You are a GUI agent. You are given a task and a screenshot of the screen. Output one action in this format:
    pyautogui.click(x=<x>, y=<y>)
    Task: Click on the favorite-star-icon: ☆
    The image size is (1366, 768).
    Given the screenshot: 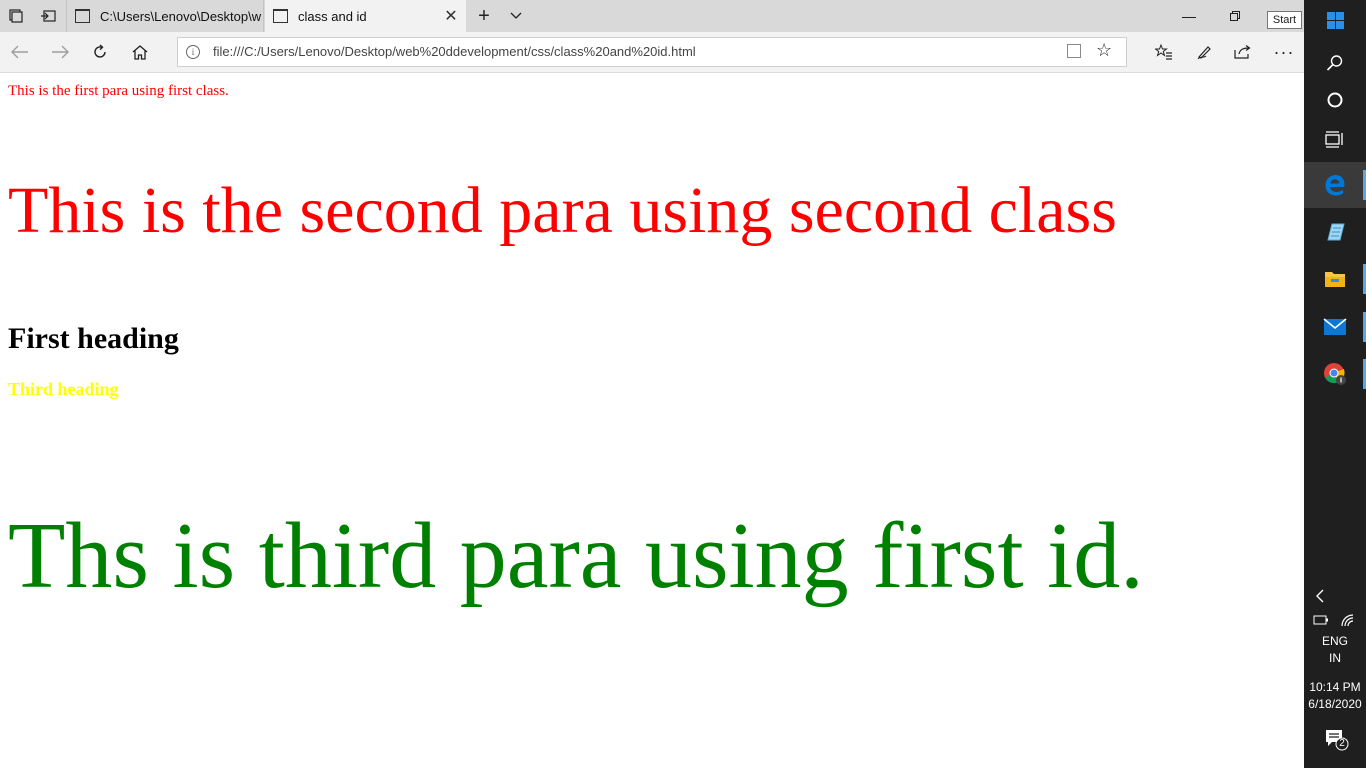 What is the action you would take?
    pyautogui.click(x=1104, y=50)
    